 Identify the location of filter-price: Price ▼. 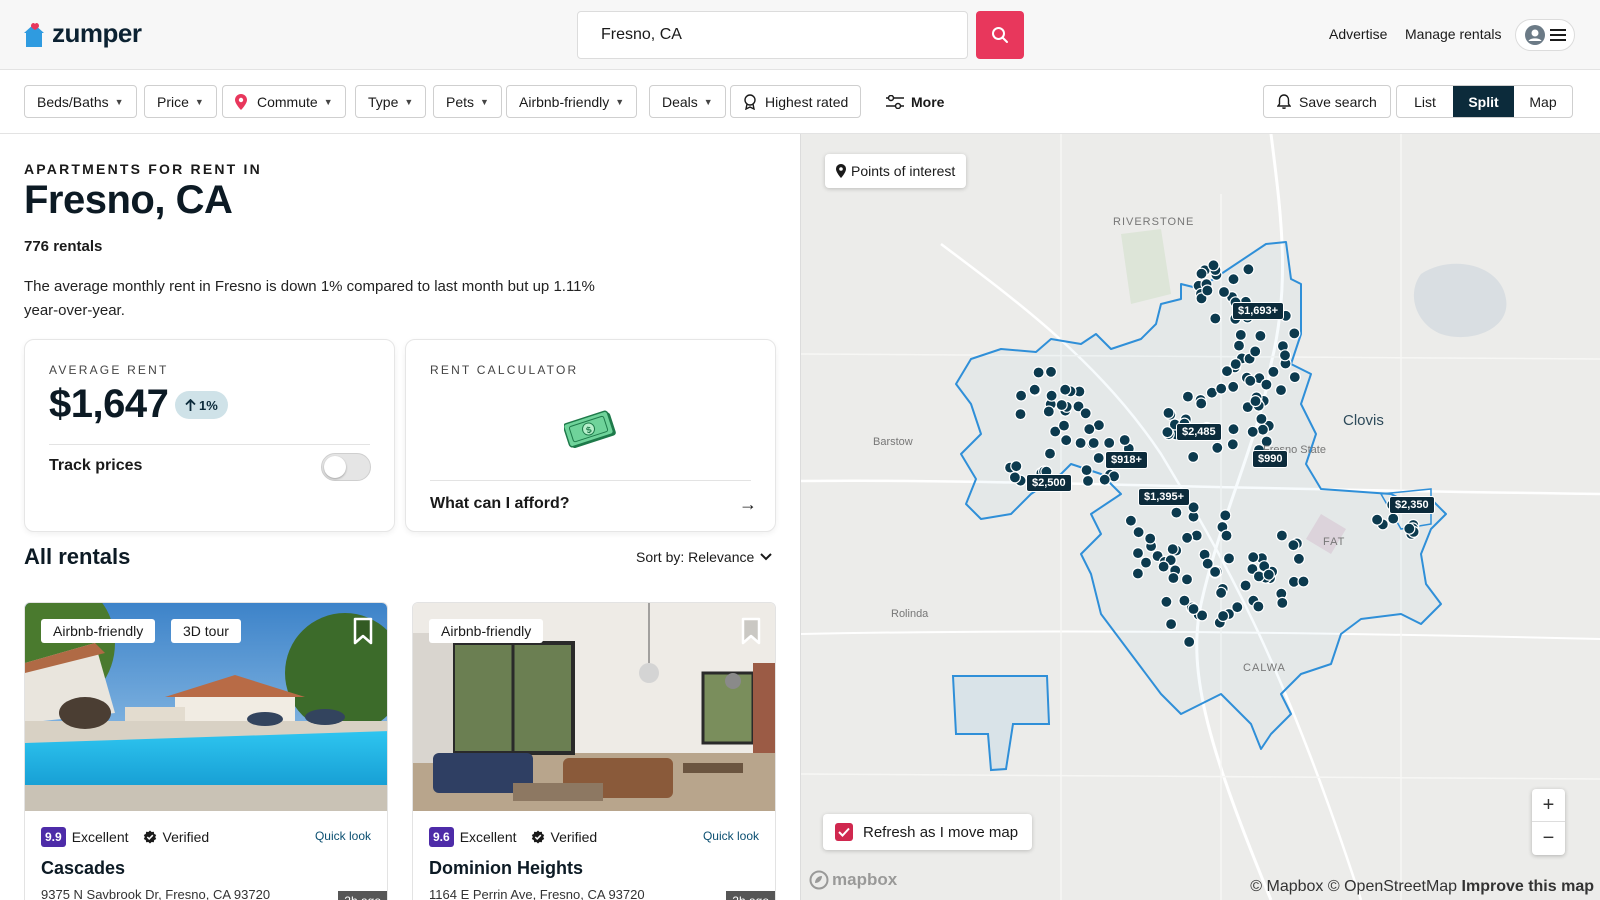
(180, 101).